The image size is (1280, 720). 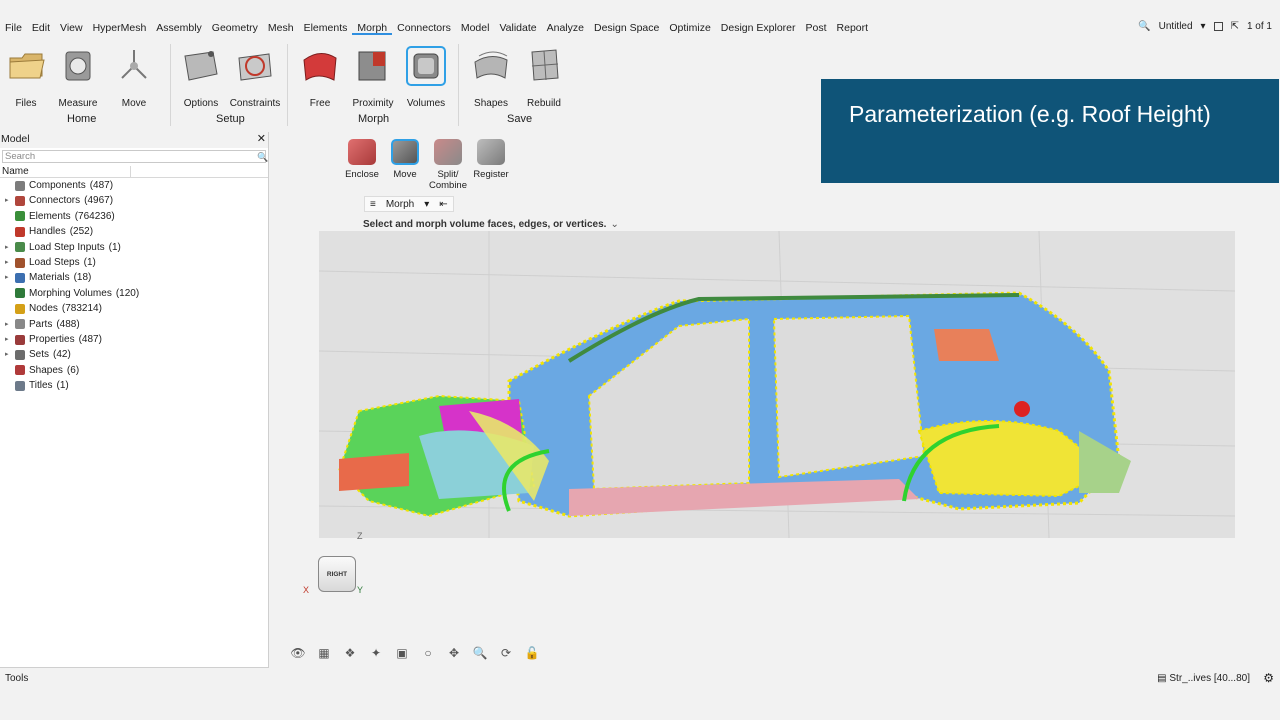 What do you see at coordinates (373, 77) in the screenshot?
I see `proximity-tool: Proximity` at bounding box center [373, 77].